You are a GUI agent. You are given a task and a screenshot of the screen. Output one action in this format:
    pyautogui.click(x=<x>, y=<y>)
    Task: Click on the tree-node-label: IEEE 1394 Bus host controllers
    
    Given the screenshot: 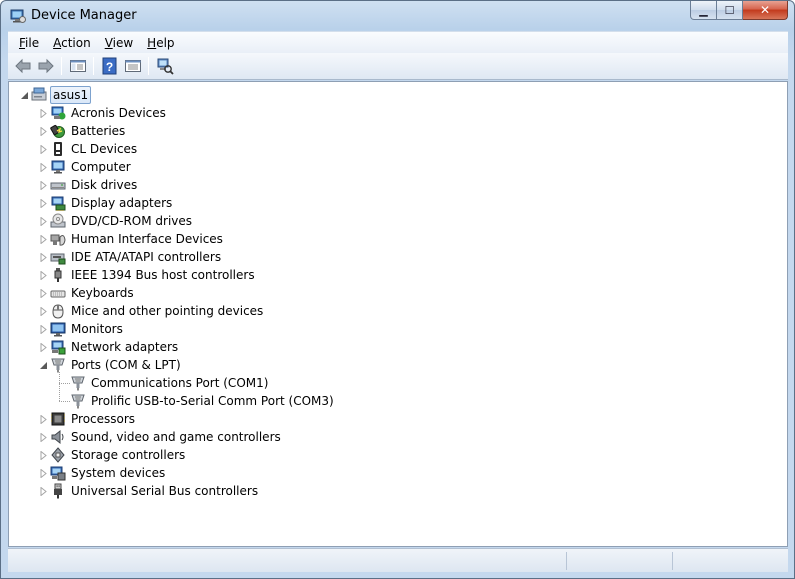 What is the action you would take?
    pyautogui.click(x=163, y=275)
    